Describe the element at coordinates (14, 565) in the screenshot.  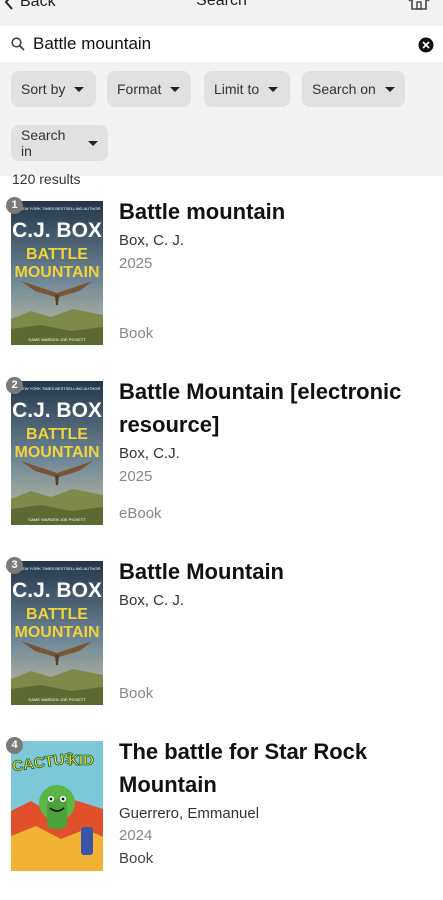
I see `result-number: 3` at that location.